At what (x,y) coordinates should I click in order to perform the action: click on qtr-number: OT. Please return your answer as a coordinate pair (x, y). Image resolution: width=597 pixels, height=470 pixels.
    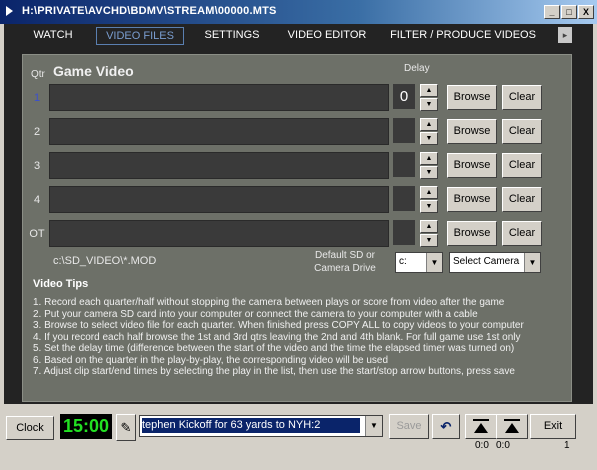
    Looking at the image, I should click on (37, 234).